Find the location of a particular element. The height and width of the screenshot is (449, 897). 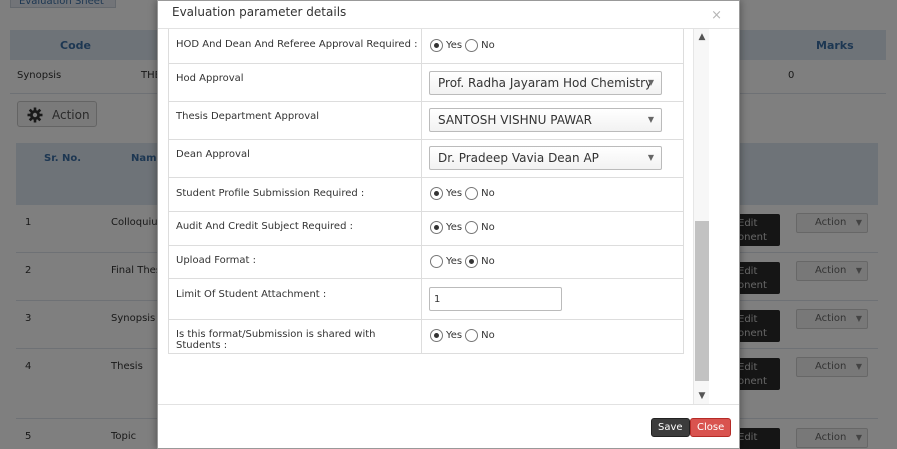

field-label: Upload Format : is located at coordinates (216, 260).